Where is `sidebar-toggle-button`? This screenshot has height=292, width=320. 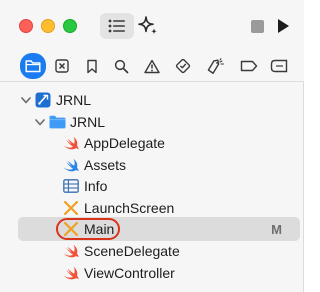
sidebar-toggle-button is located at coordinates (117, 26).